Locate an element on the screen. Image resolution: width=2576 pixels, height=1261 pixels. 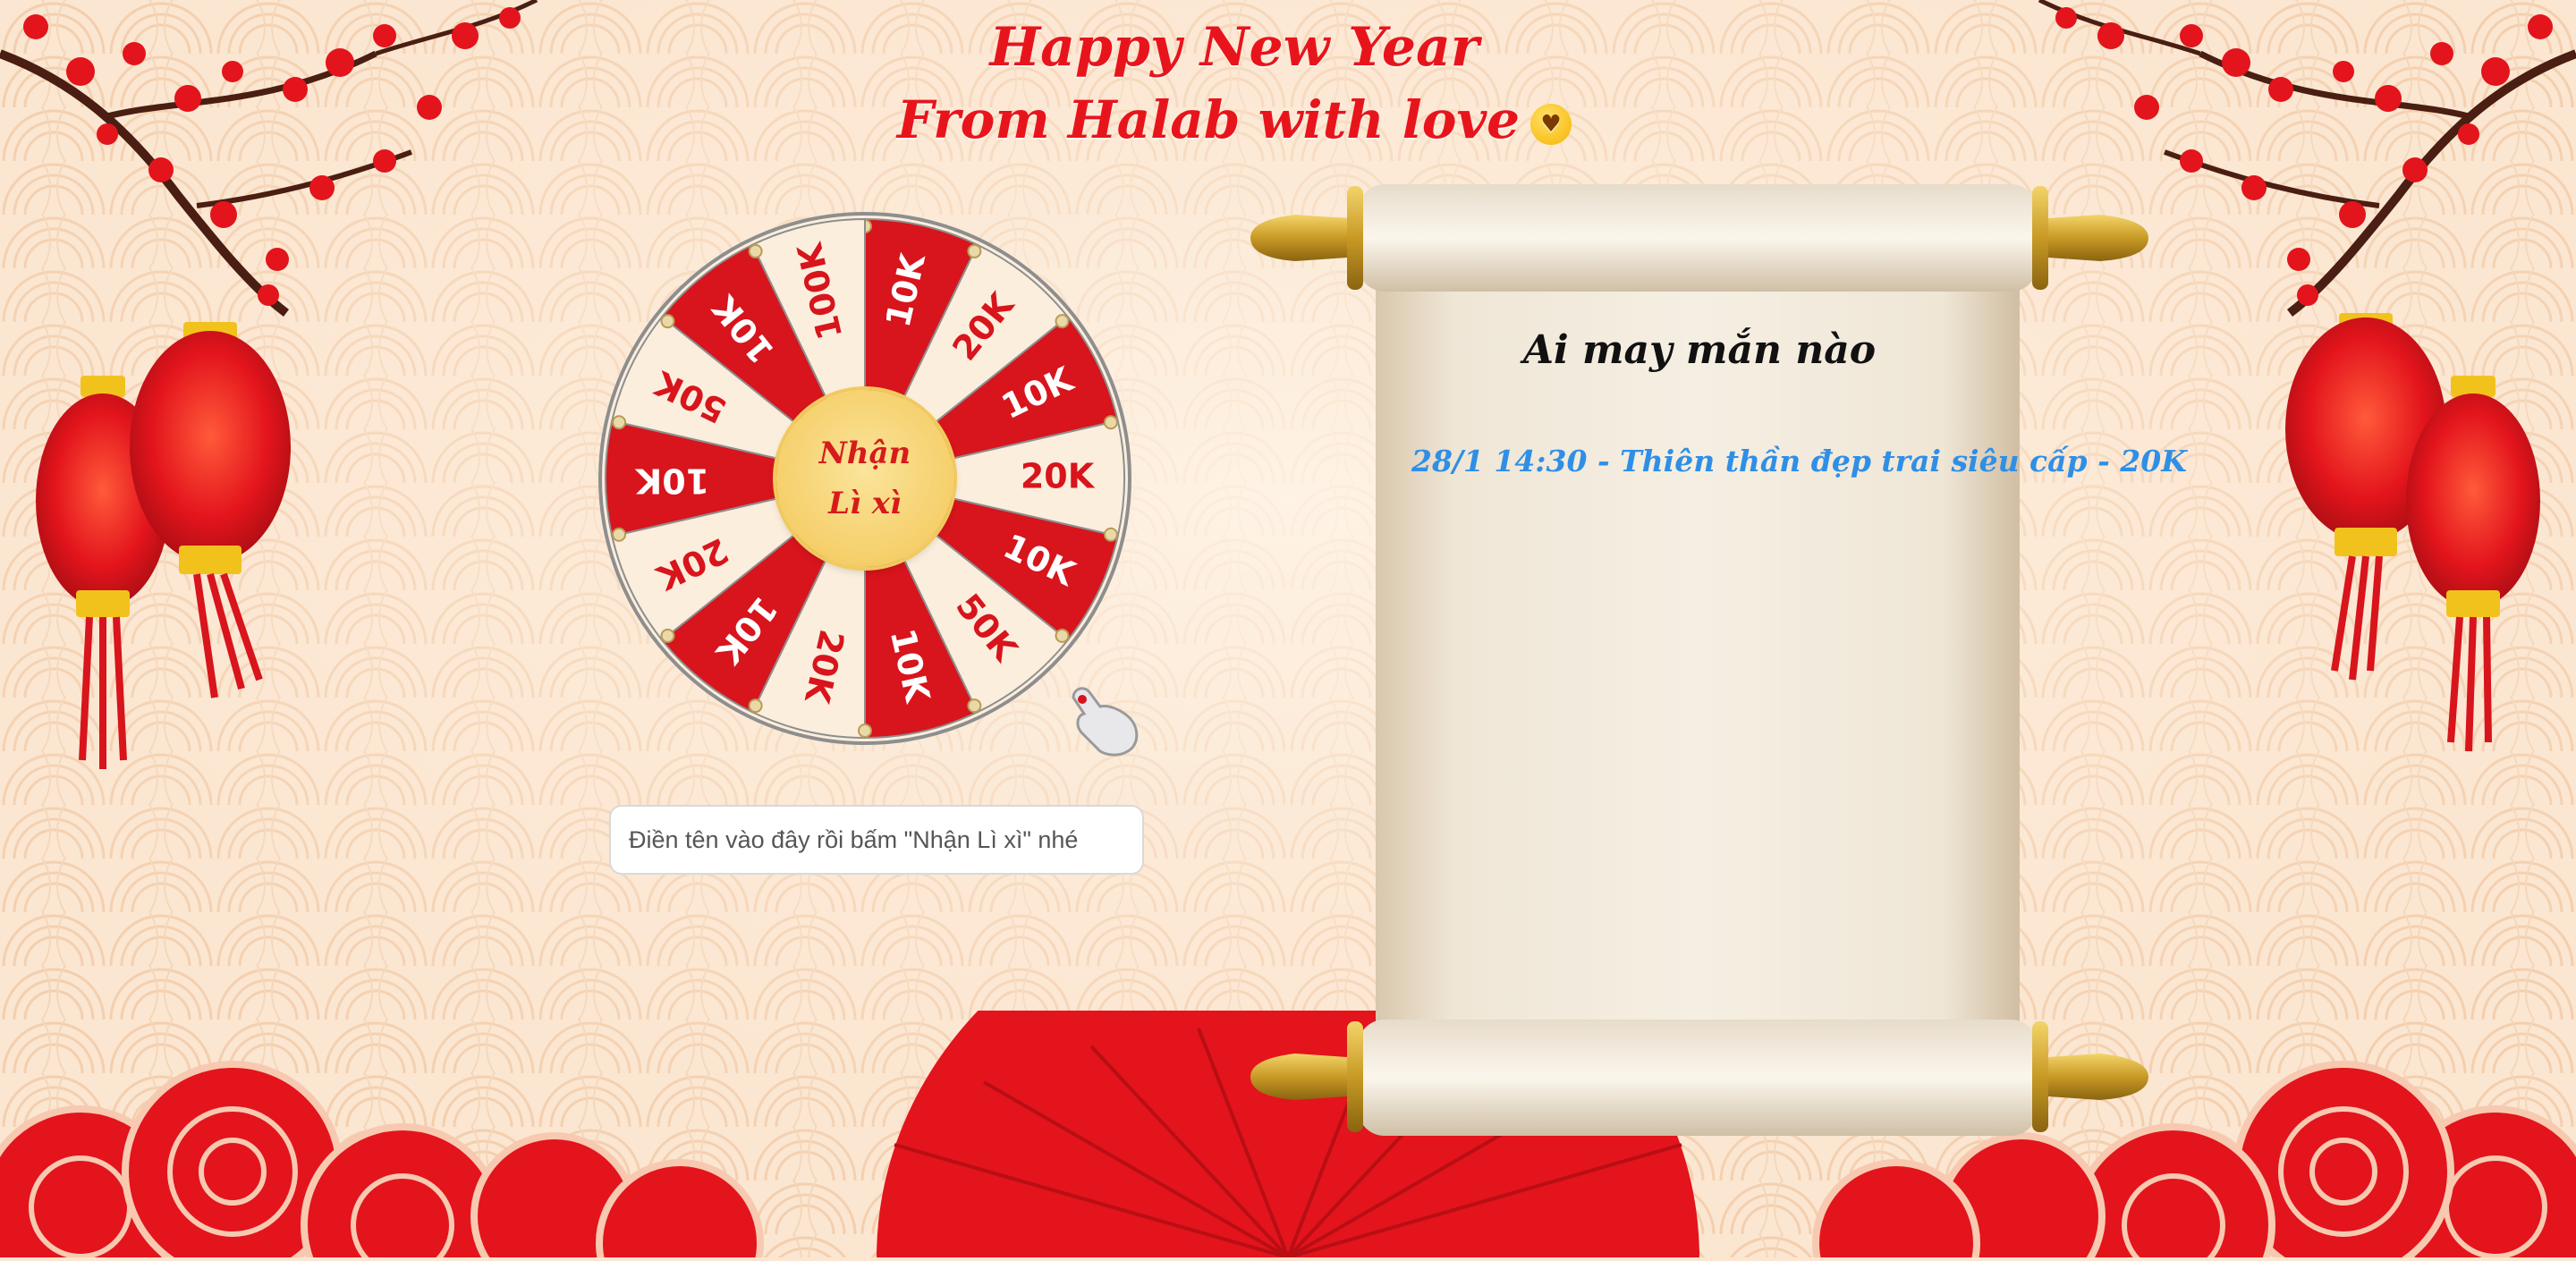
winners-title: Ai may mắn nào is located at coordinates (1699, 350).